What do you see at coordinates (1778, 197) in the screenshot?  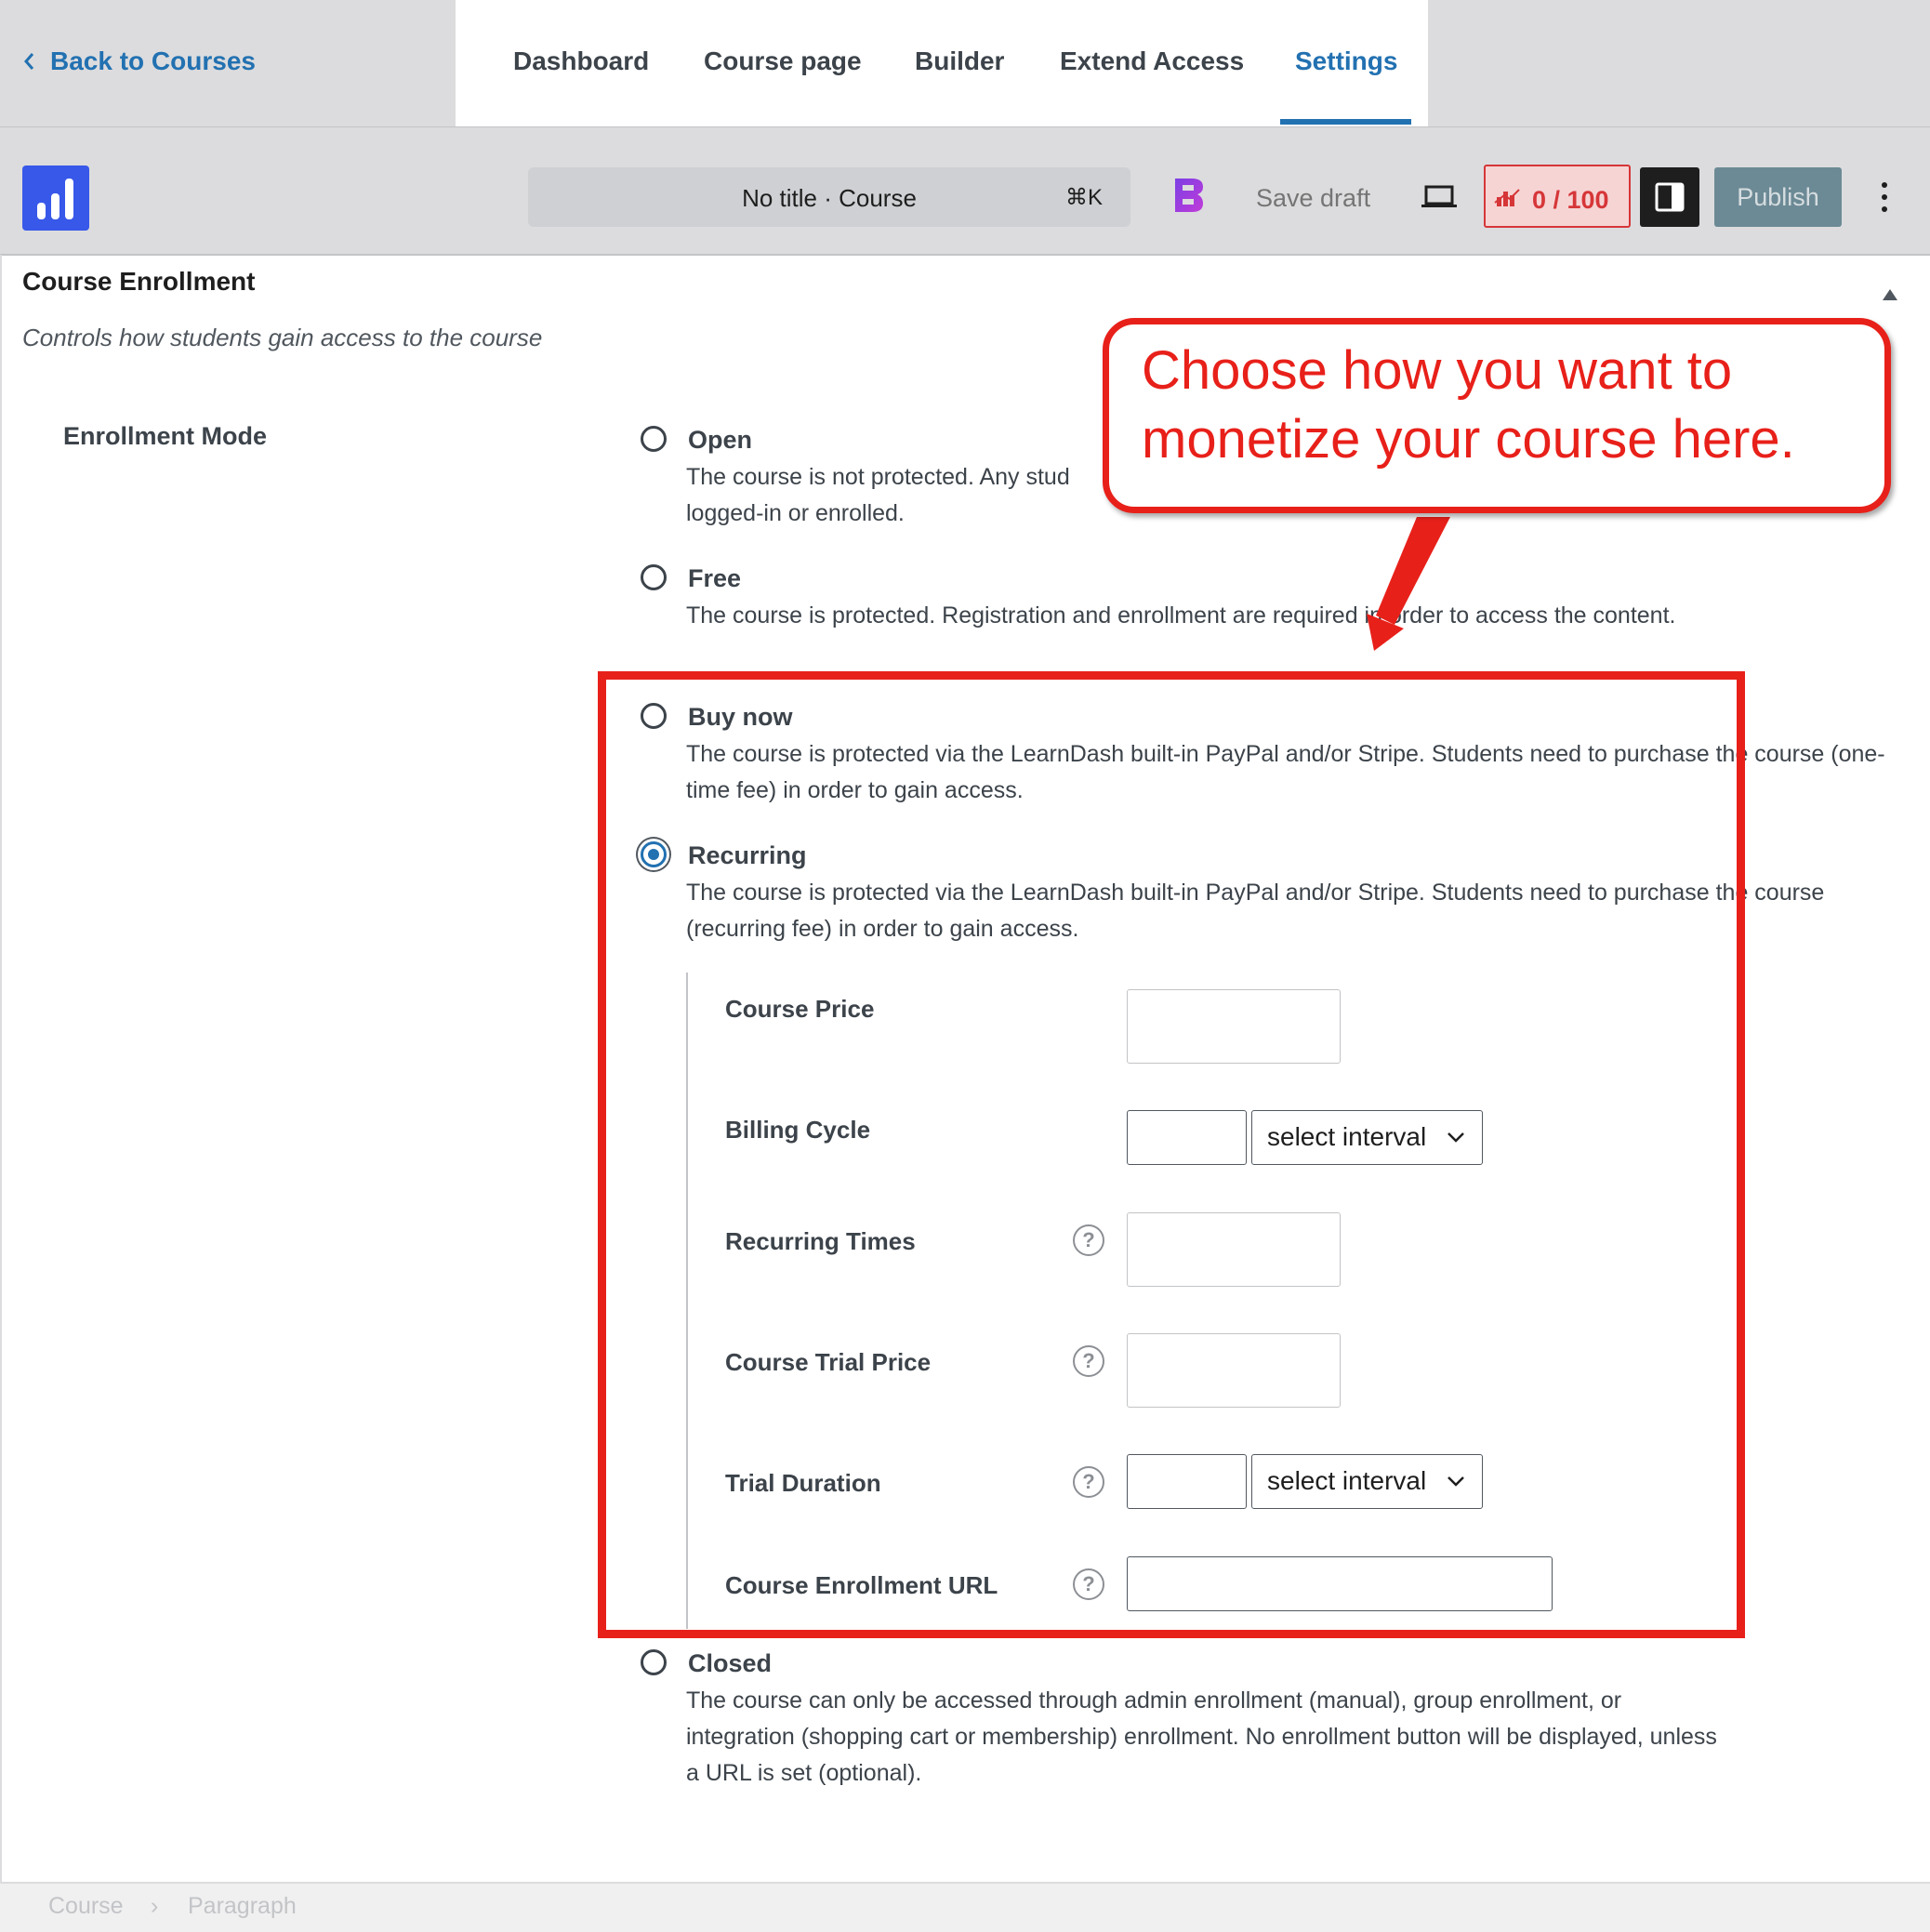 I see `publish-button: Publish` at bounding box center [1778, 197].